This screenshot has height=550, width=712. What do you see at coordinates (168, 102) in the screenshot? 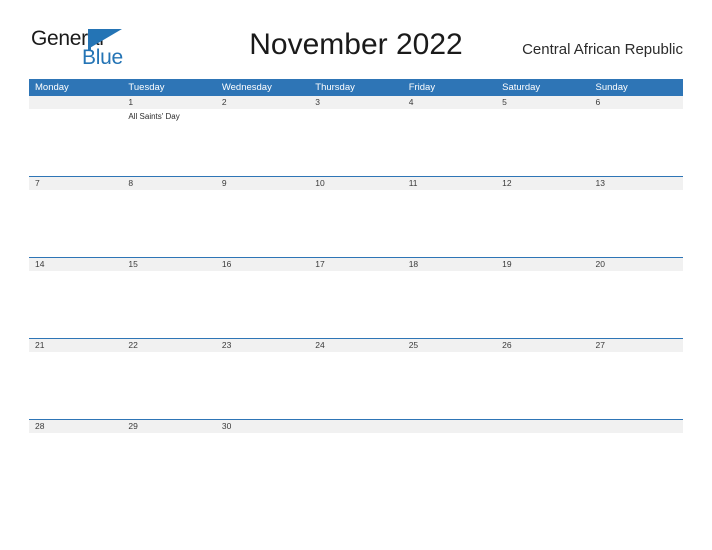
I see `day-number: 1` at bounding box center [168, 102].